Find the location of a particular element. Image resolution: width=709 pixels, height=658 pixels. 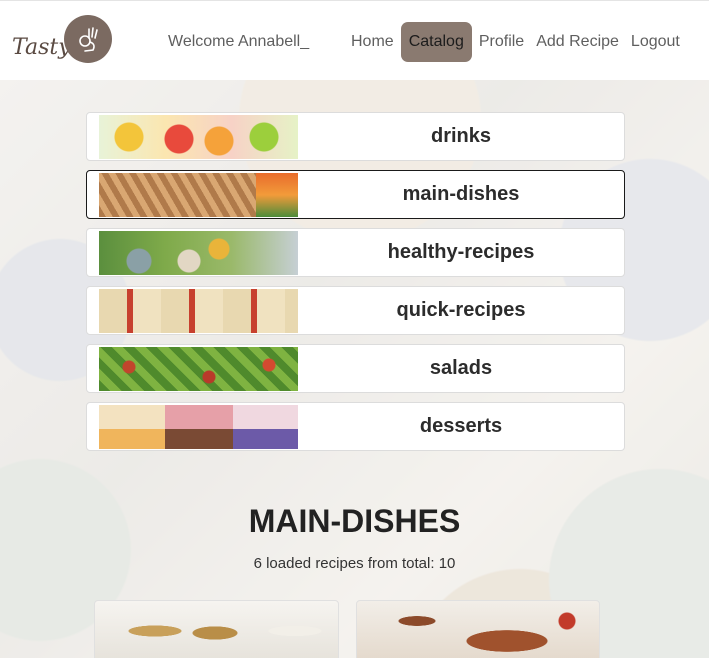

category-quick-recipes: quick-recipes is located at coordinates (355, 310).